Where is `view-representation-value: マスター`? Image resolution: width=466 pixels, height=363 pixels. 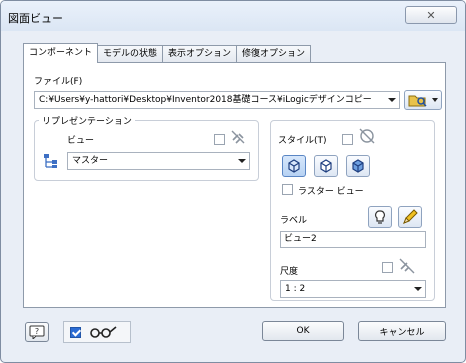
view-representation-value: マスター is located at coordinates (90, 161).